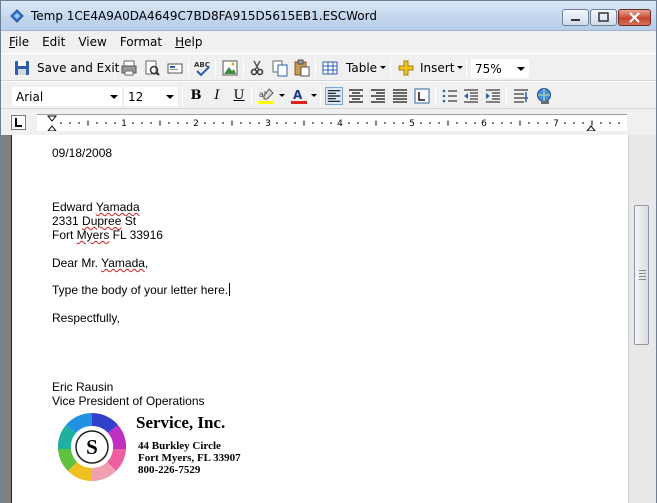 The image size is (657, 503). Describe the element at coordinates (299, 96) in the screenshot. I see `font-color-icon: A` at that location.